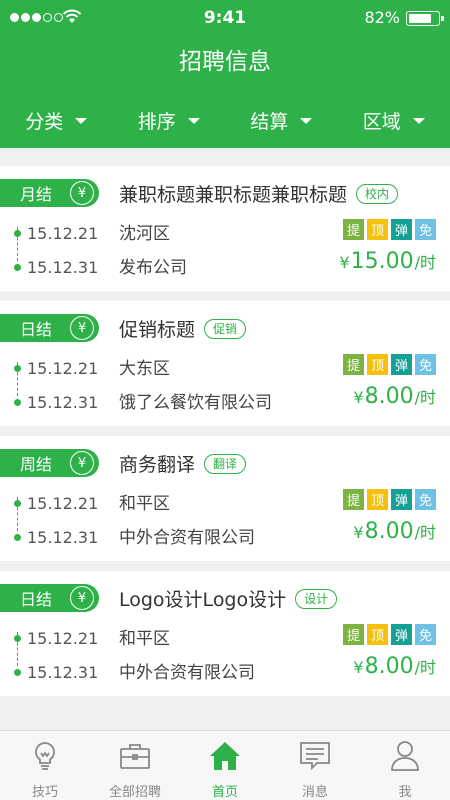 The height and width of the screenshot is (800, 450). Describe the element at coordinates (156, 121) in the screenshot. I see `filter-label: 排序` at that location.